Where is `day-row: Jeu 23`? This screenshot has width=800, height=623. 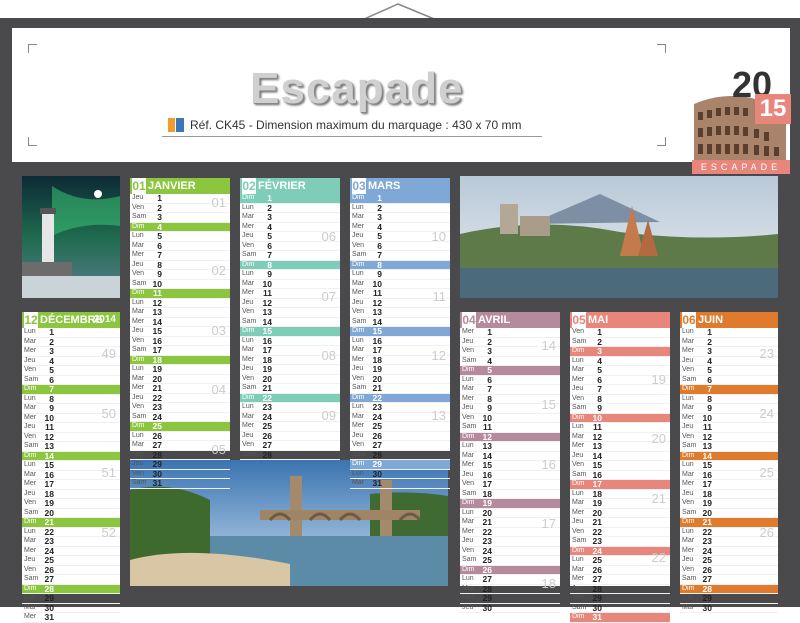 day-row: Jeu 23 is located at coordinates (510, 542).